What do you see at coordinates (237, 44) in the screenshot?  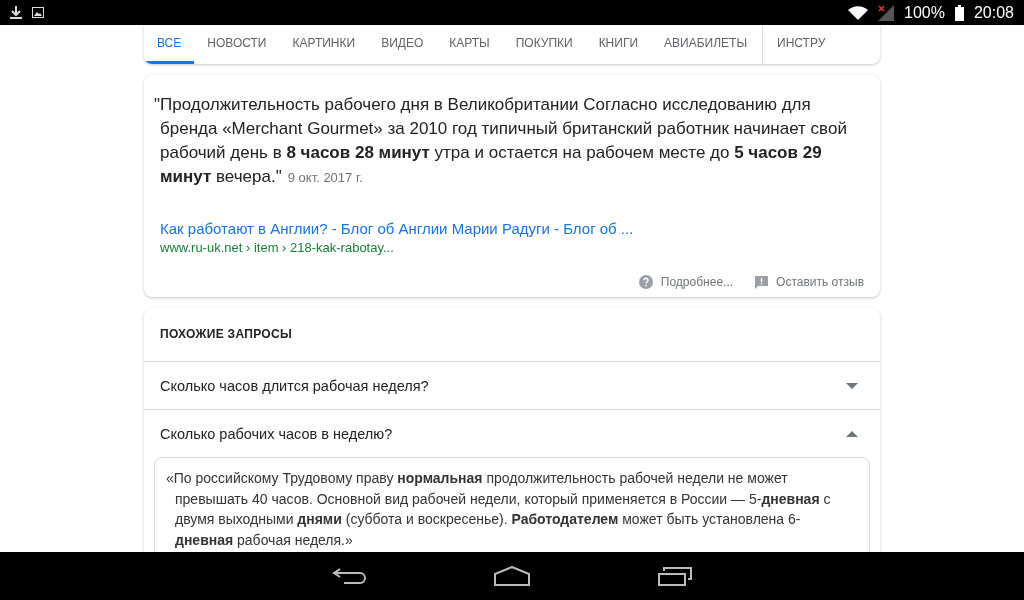 I see `search-tab: НОВОСТИ` at bounding box center [237, 44].